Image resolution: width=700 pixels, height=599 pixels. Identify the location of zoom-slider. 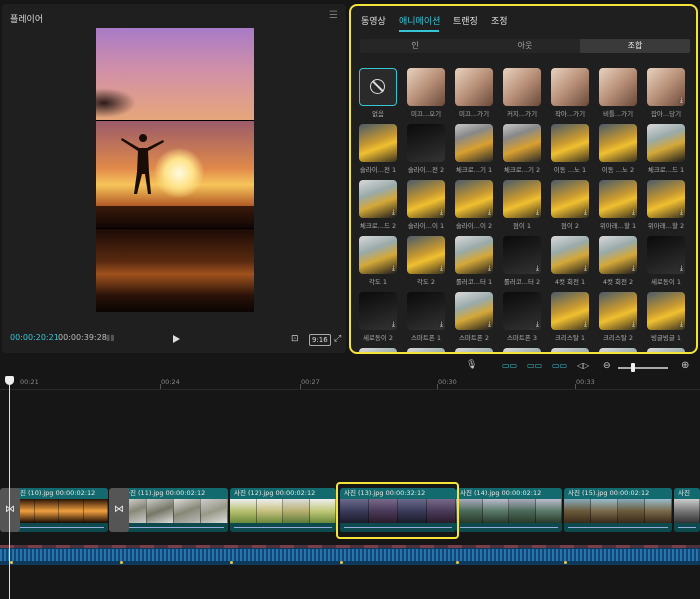
(643, 368).